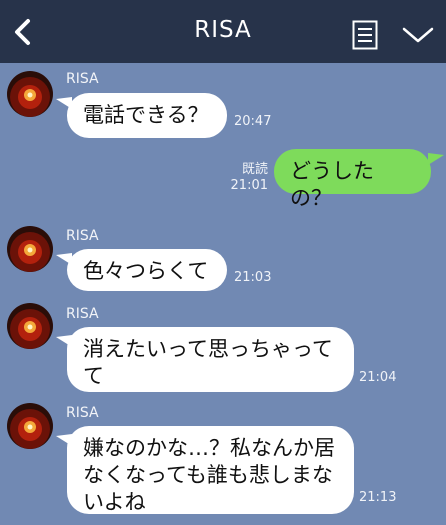 The image size is (446, 525). I want to click on sent-message-bubble: どうしたの？, so click(352, 179).